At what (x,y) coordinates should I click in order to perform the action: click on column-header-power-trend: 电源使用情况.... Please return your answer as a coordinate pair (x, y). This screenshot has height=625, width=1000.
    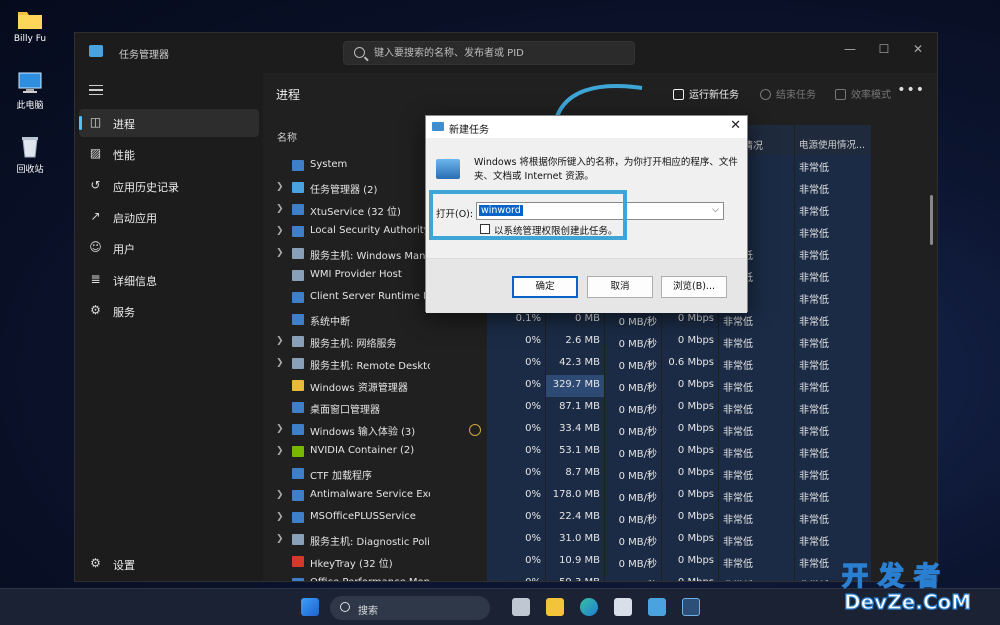
    Looking at the image, I should click on (833, 140).